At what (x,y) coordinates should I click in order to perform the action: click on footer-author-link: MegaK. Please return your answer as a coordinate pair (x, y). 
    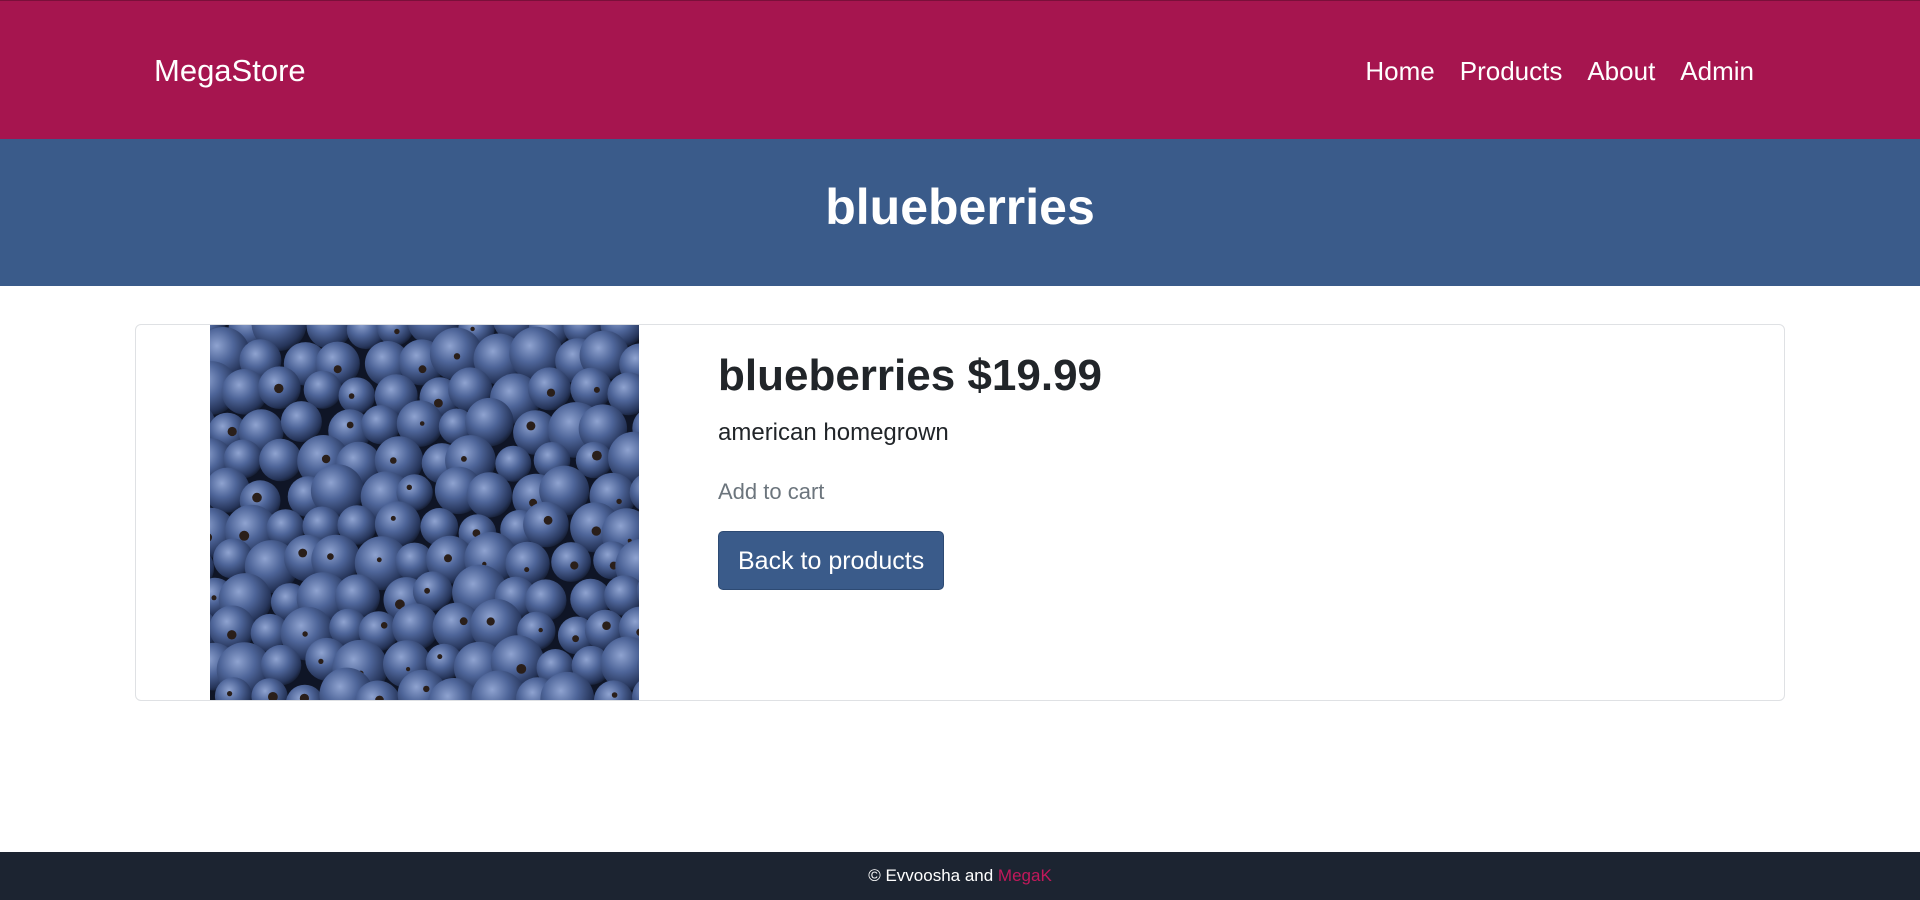
    Looking at the image, I should click on (1025, 875).